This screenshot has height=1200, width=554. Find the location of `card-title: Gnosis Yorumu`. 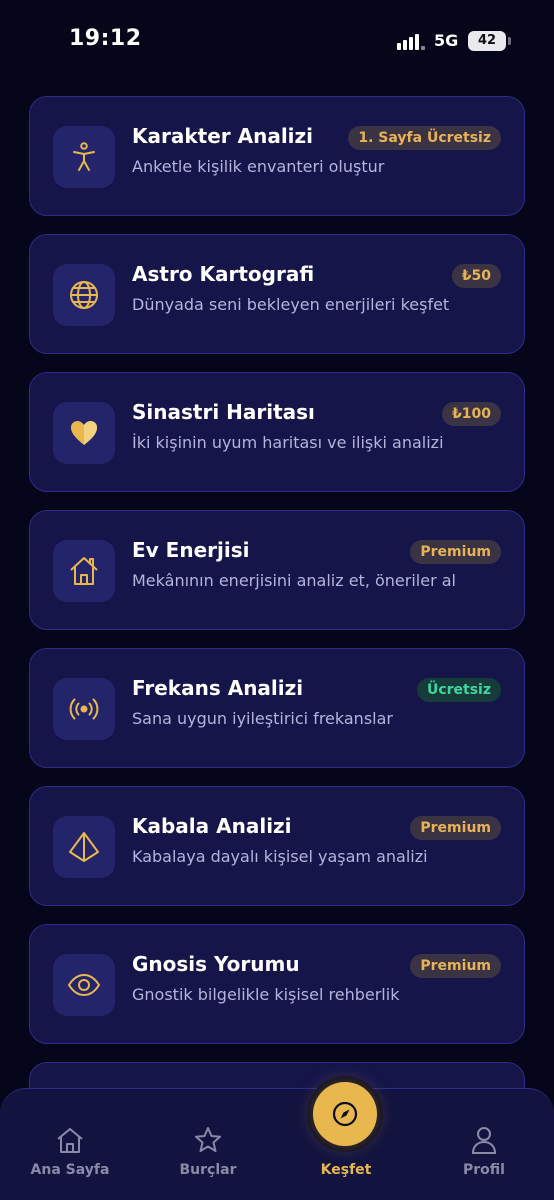

card-title: Gnosis Yorumu is located at coordinates (216, 964).